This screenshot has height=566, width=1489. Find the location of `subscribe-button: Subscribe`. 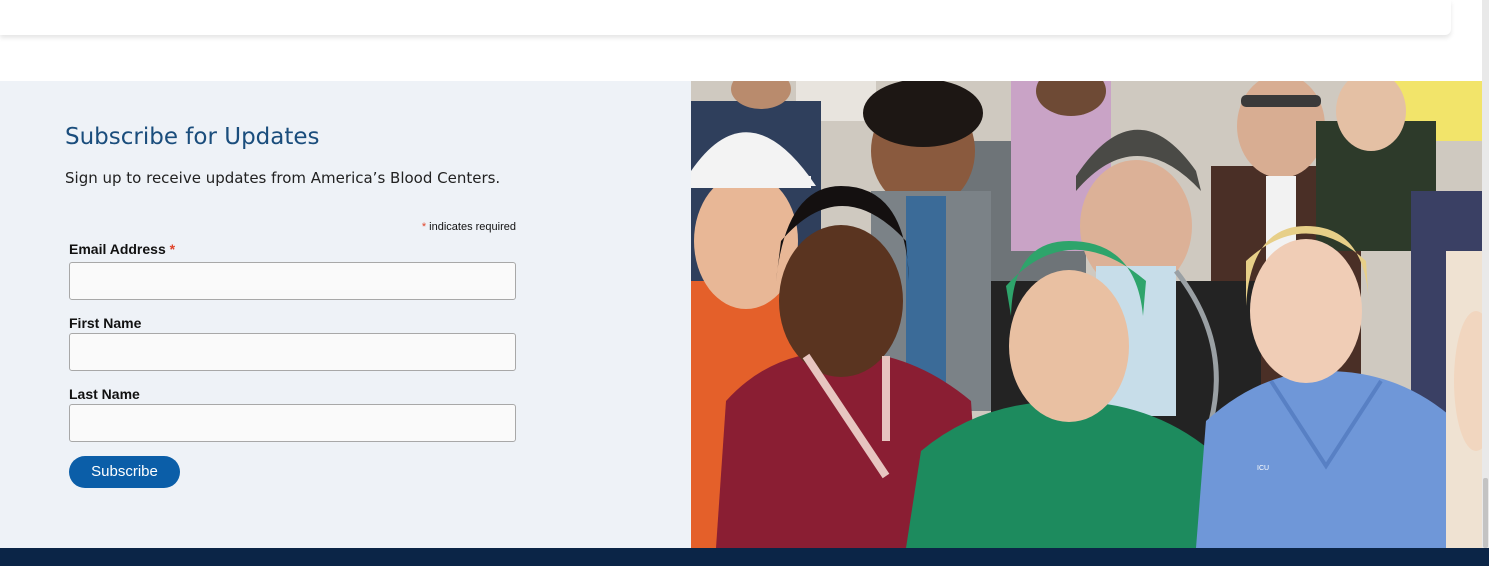

subscribe-button: Subscribe is located at coordinates (124, 472).